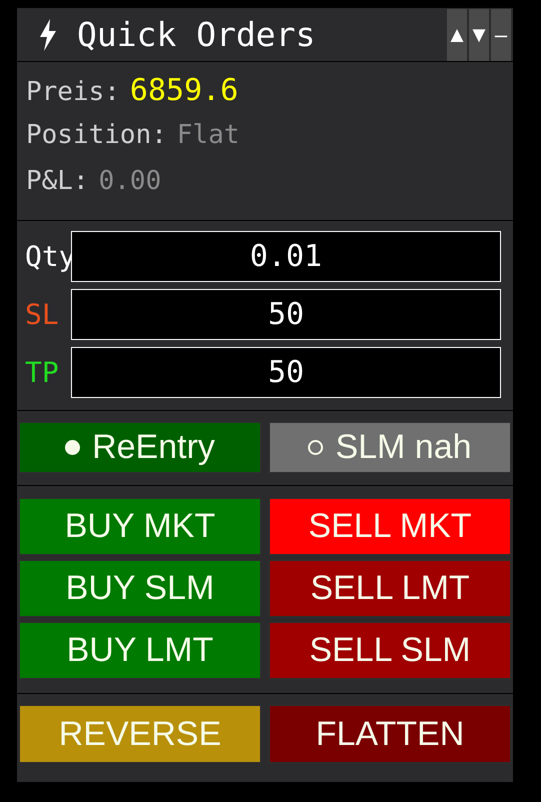 This screenshot has width=541, height=802. Describe the element at coordinates (42, 372) in the screenshot. I see `field-label: TP` at that location.